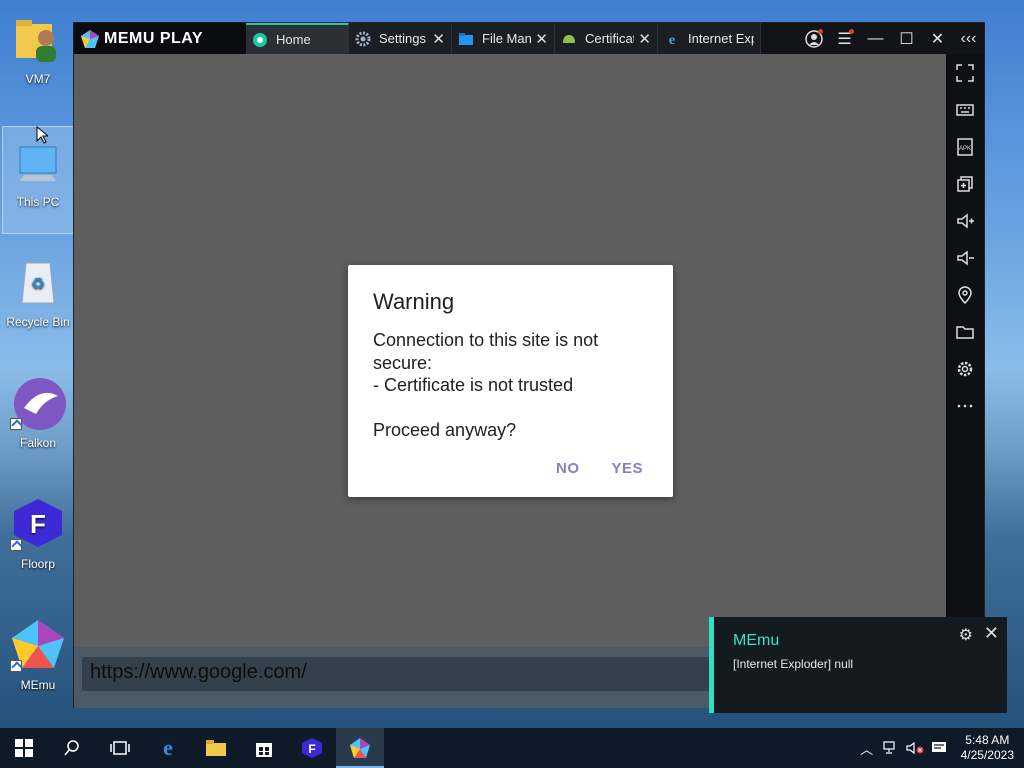 This screenshot has height=768, width=1024. I want to click on multi-instance-button, so click(965, 183).